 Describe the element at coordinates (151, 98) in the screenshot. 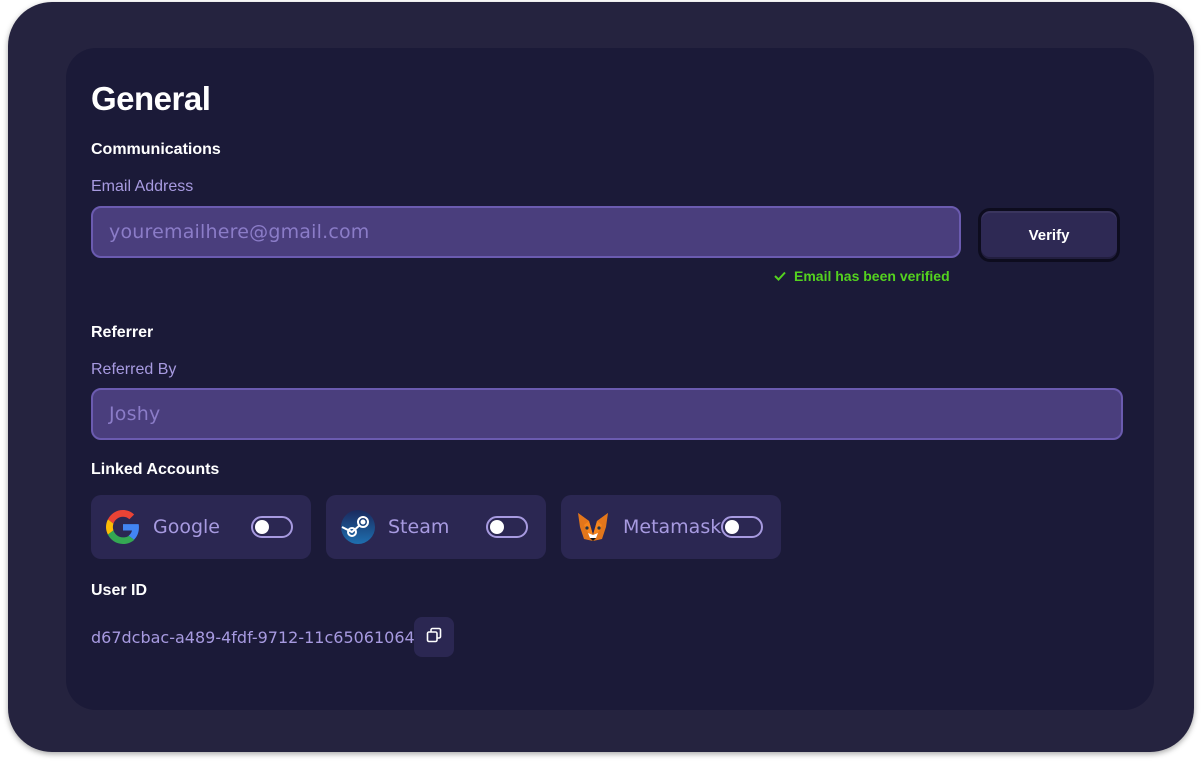

I see `page-title: General` at that location.